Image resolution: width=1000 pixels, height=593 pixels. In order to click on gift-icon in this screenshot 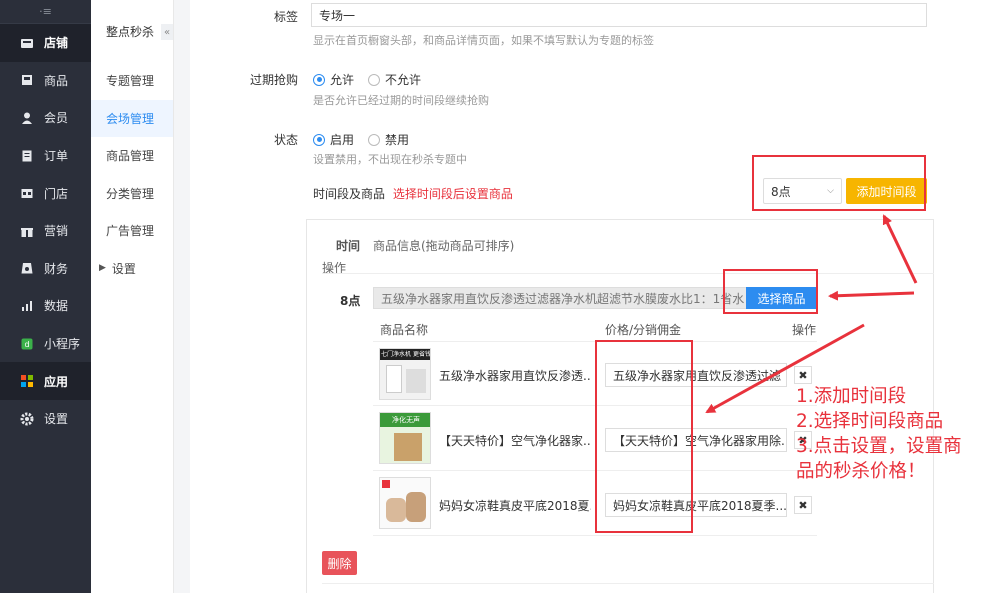, I will do `click(27, 231)`.